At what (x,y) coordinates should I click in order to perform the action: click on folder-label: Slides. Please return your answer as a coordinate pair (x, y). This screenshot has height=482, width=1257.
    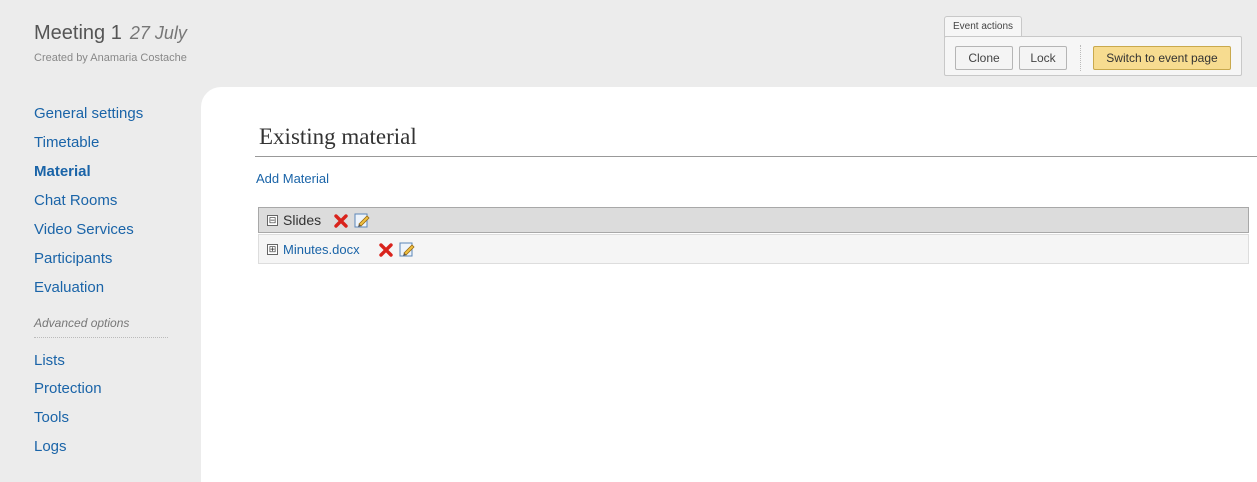
    Looking at the image, I should click on (302, 220).